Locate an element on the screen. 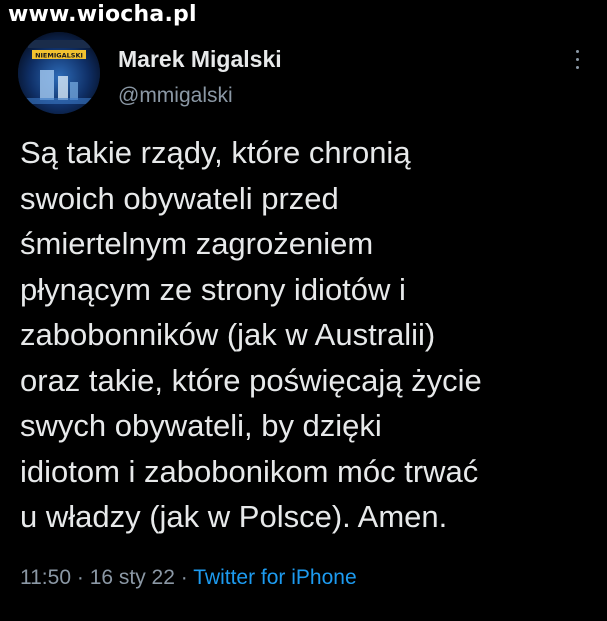  watermark: www.wiocha.pl is located at coordinates (102, 14).